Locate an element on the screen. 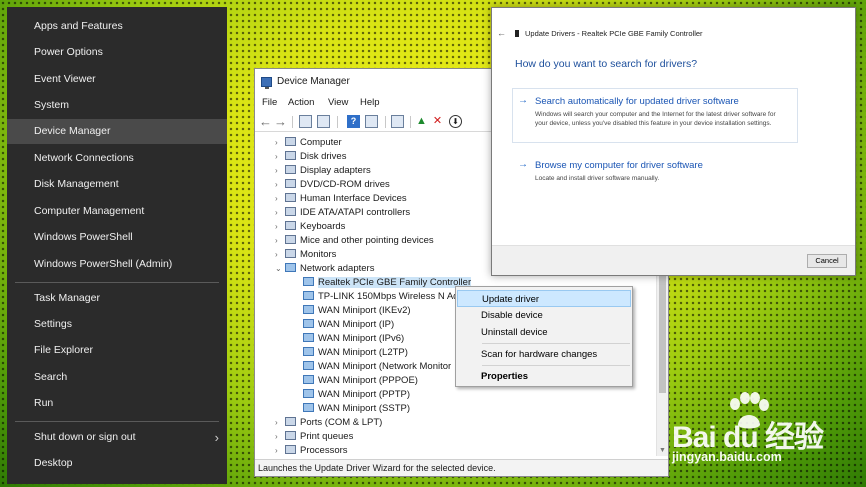 The height and width of the screenshot is (487, 866). context-item-update-driver: Update driver is located at coordinates (544, 298).